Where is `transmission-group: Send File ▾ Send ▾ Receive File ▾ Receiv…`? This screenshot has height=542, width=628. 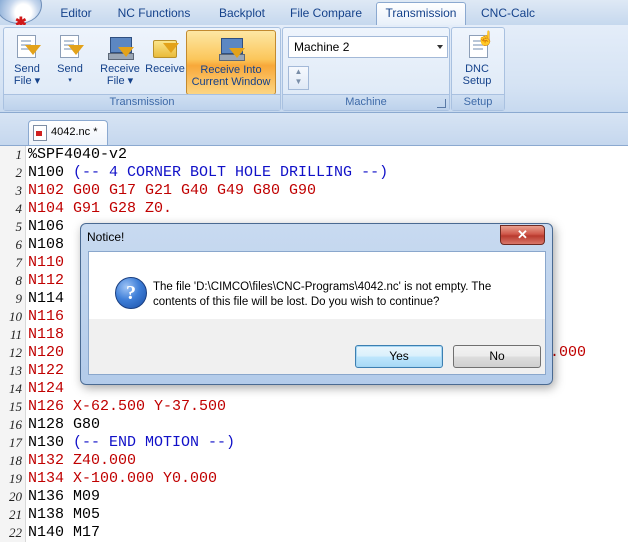 transmission-group: Send File ▾ Send ▾ Receive File ▾ Receiv… is located at coordinates (142, 69).